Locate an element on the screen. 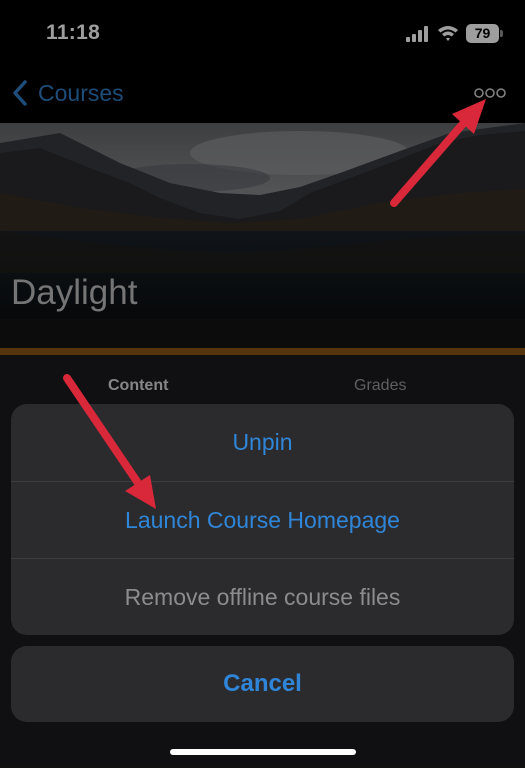 This screenshot has width=525, height=768. launch-course-homepage-button: Launch Course Homepage is located at coordinates (262, 519).